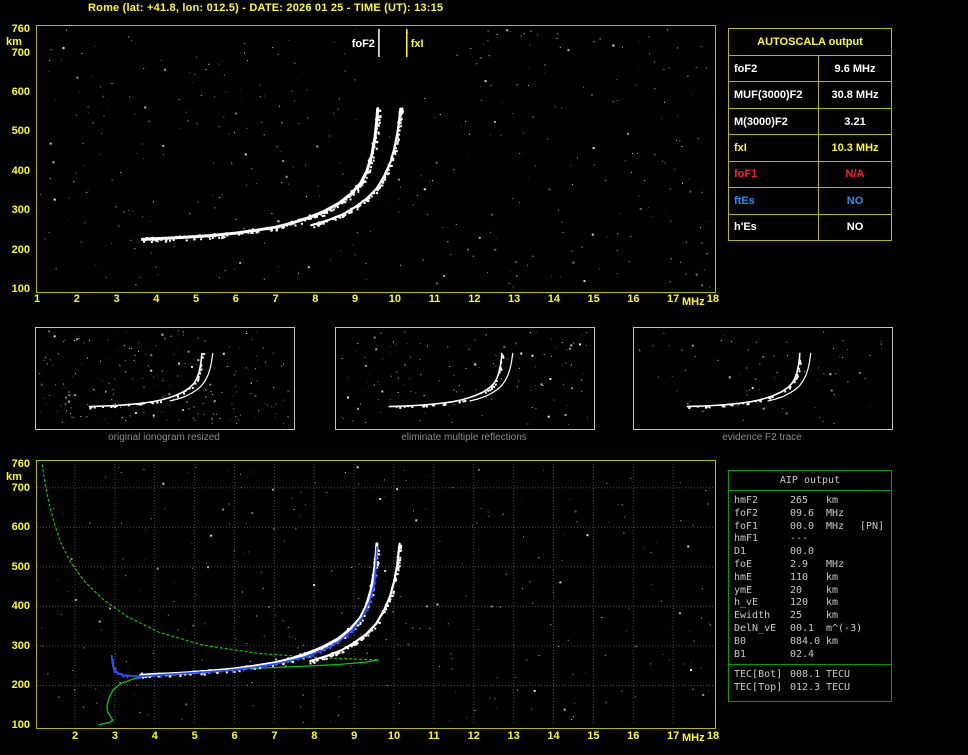  Describe the element at coordinates (20, 29) in the screenshot. I see `y-tick-label: 760` at that location.